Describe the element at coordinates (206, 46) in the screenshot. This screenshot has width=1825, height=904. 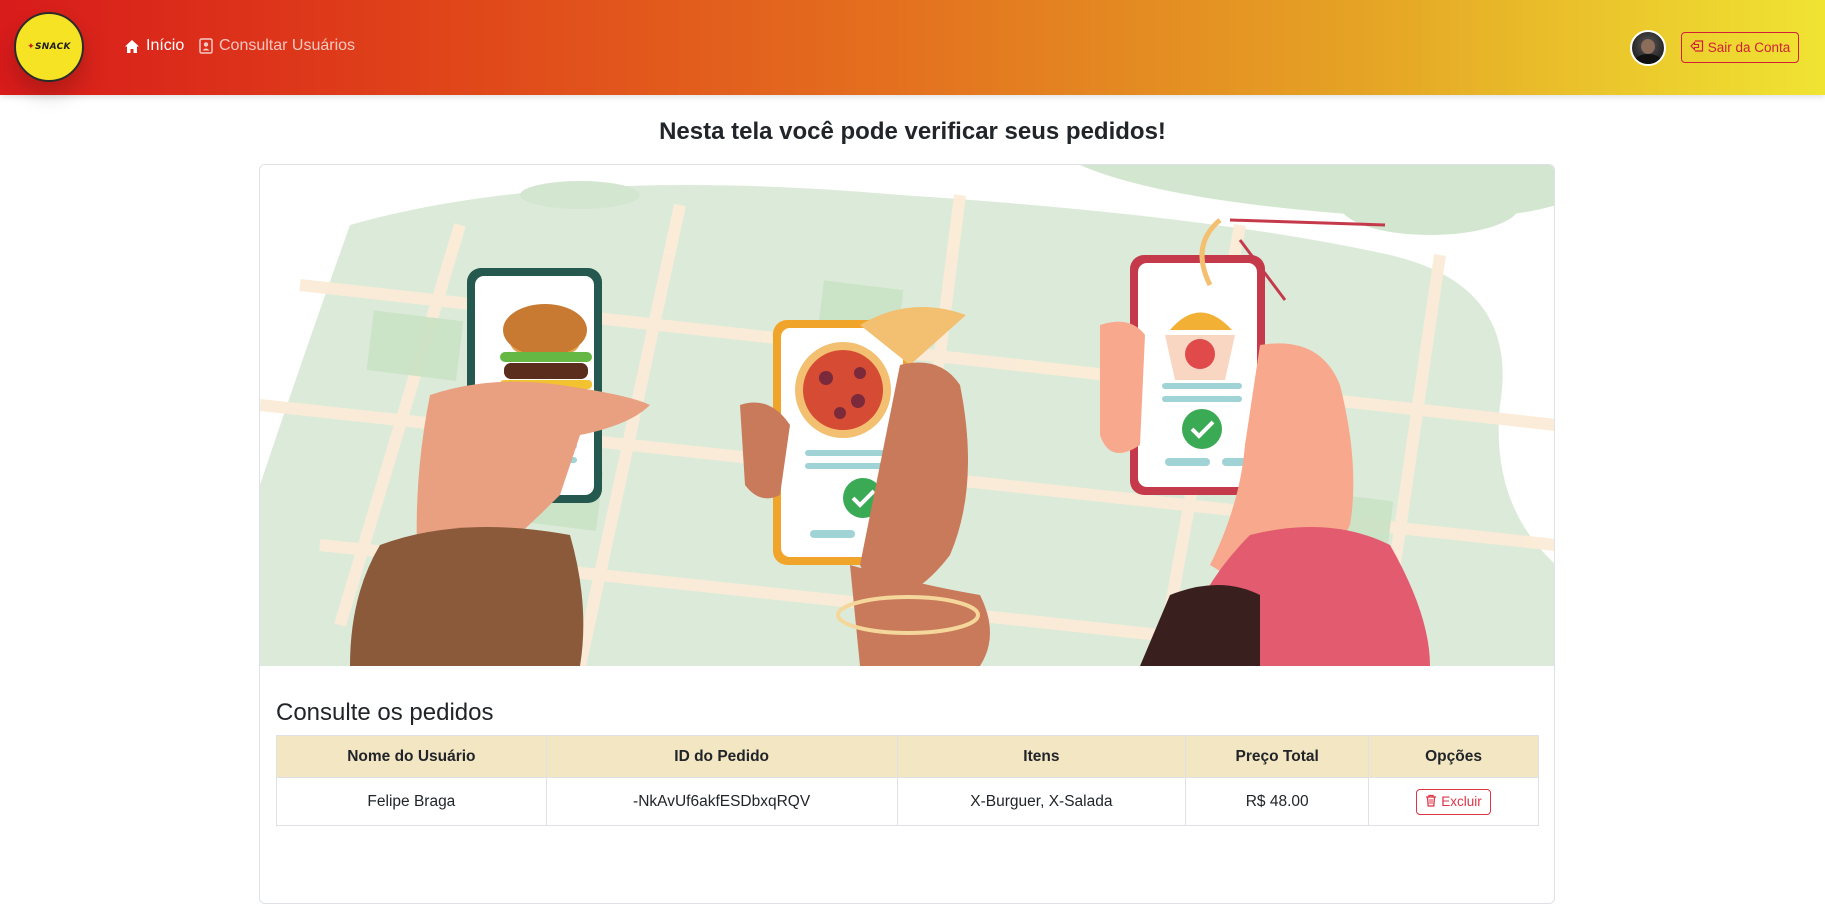
I see `person-badge-icon` at that location.